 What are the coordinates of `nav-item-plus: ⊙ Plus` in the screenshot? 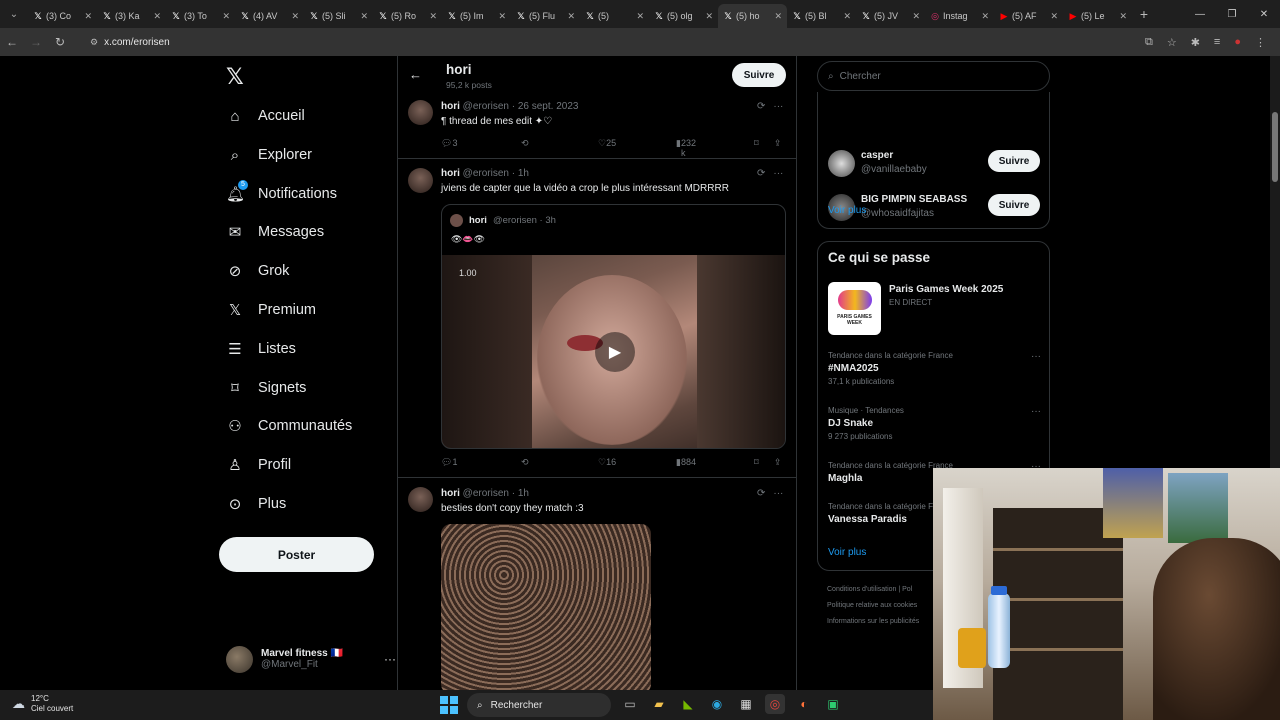 It's located at (256, 504).